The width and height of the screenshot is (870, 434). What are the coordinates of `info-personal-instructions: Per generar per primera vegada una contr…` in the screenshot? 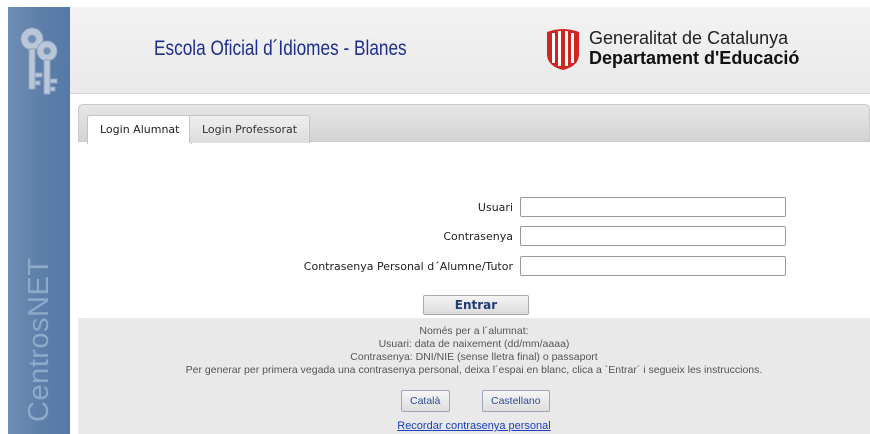 It's located at (474, 370).